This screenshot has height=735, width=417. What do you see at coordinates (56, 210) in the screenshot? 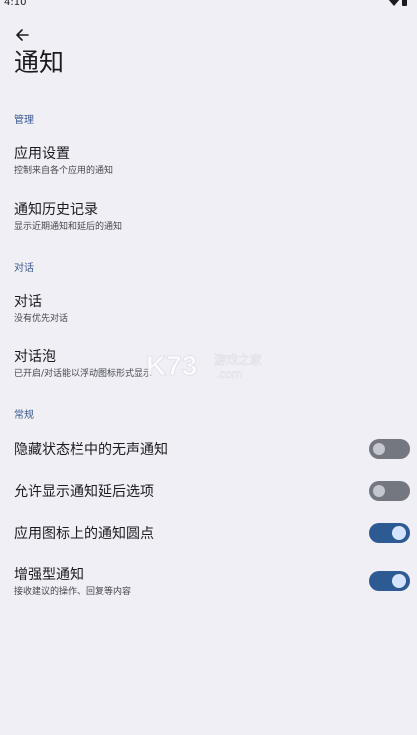
I see `row-notification-history-title: 通知历史记录` at bounding box center [56, 210].